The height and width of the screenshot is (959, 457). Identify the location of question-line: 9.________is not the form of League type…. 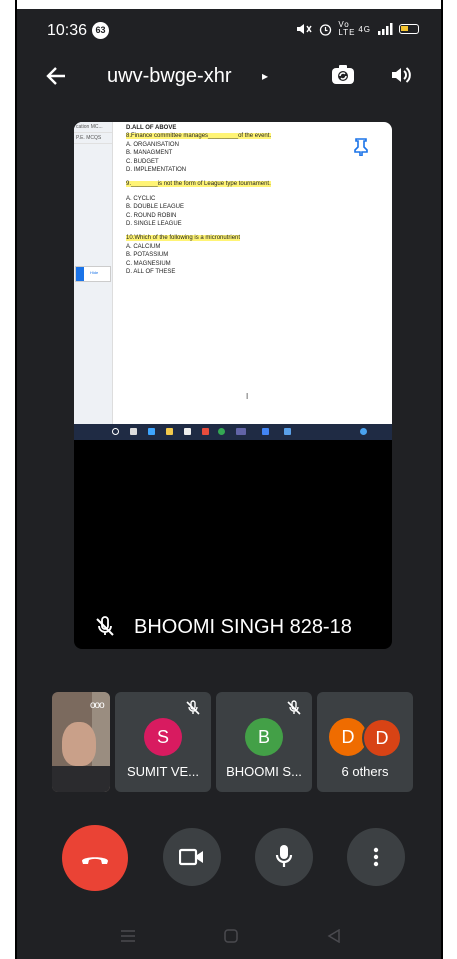
(241, 184).